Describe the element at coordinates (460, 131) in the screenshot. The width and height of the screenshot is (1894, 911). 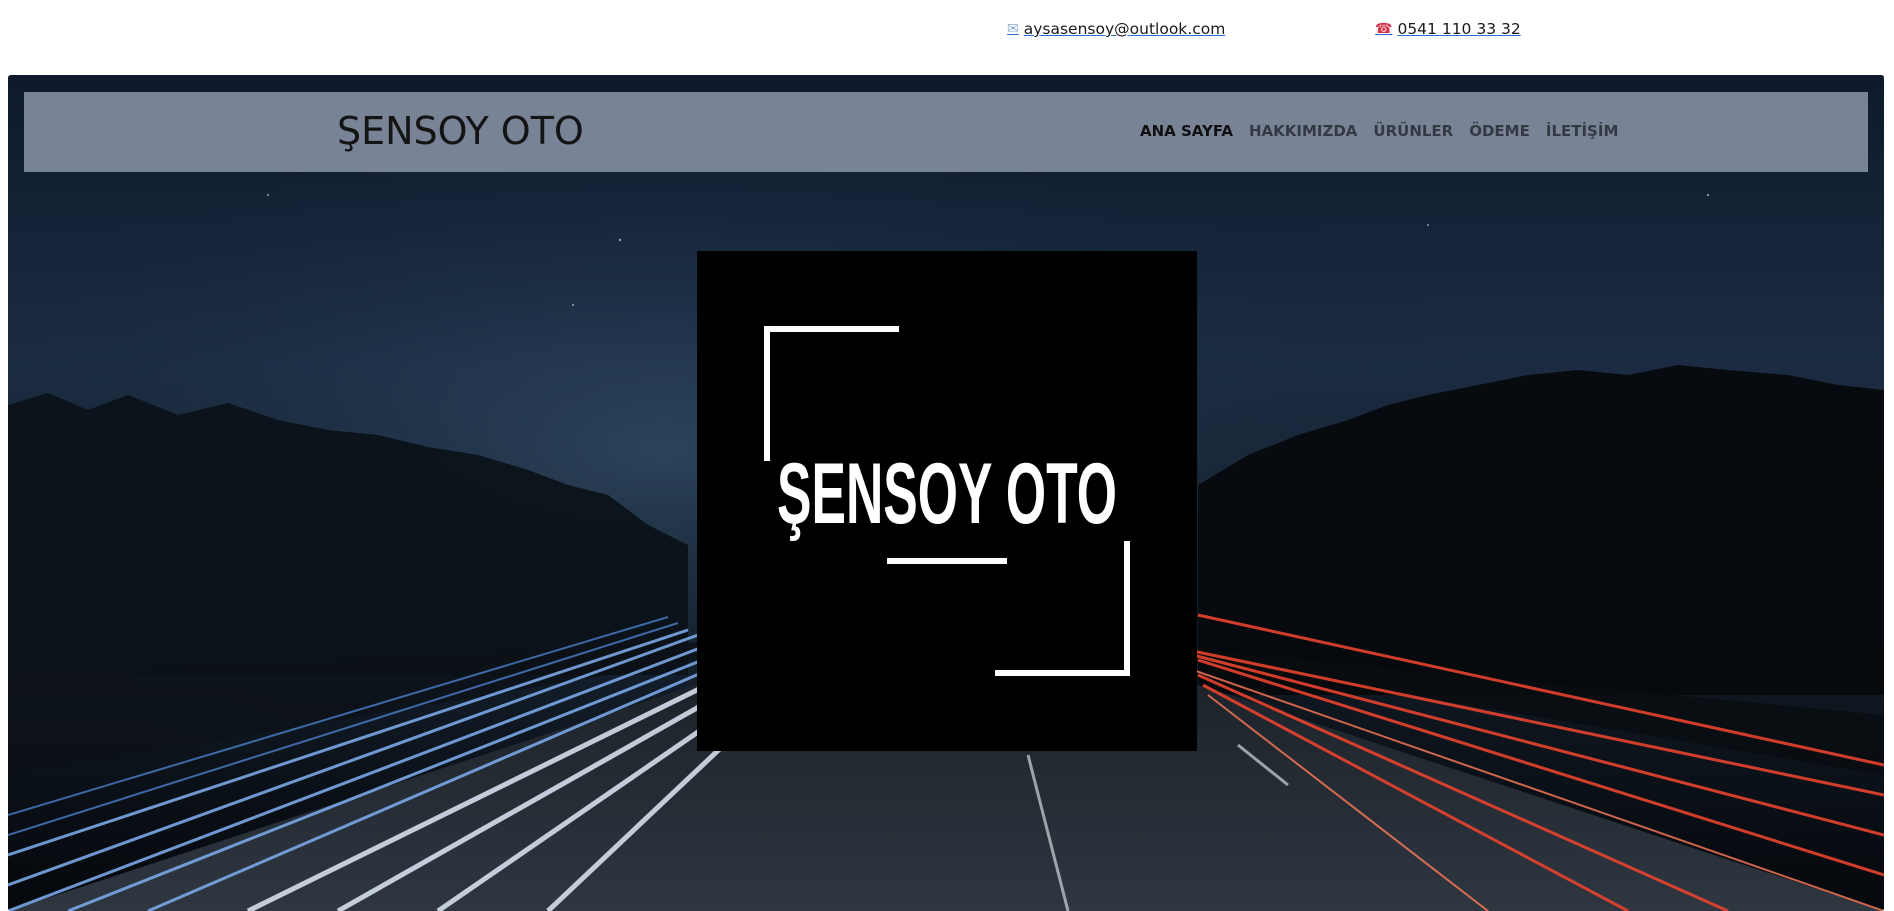
I see `brand-title: ŞENSOY OTO` at that location.